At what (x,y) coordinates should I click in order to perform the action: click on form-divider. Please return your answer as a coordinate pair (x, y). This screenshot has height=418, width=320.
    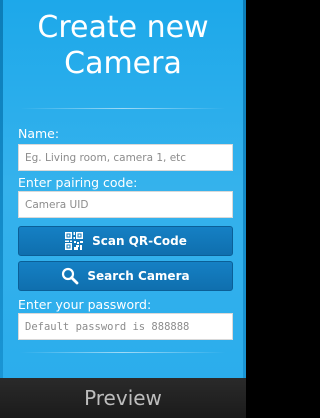
    Looking at the image, I should click on (123, 352).